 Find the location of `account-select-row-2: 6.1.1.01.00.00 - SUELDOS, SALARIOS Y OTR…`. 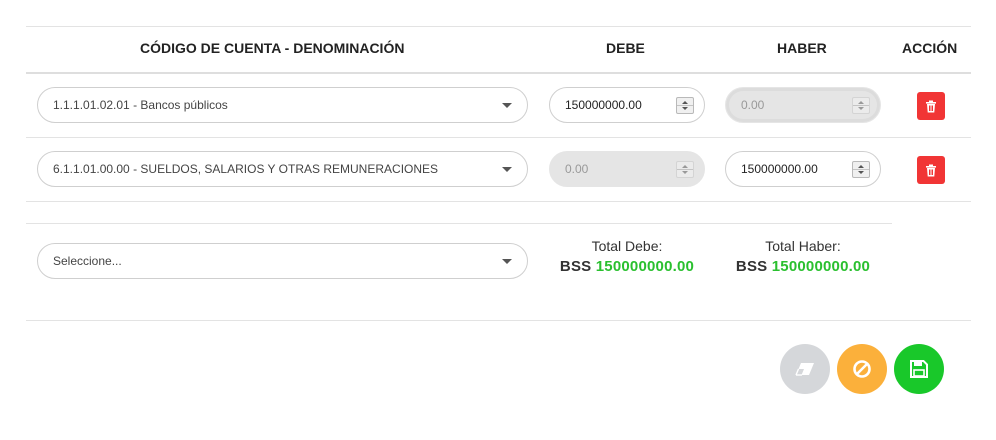

account-select-row-2: 6.1.1.01.00.00 - SUELDOS, SALARIOS Y OTR… is located at coordinates (282, 169).